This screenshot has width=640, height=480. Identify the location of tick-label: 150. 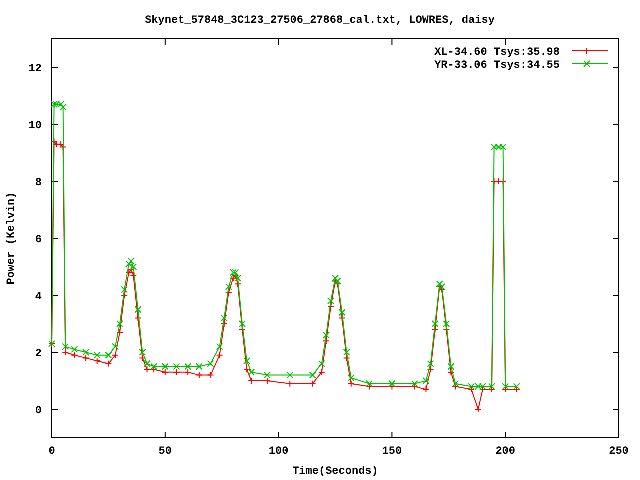
(392, 452).